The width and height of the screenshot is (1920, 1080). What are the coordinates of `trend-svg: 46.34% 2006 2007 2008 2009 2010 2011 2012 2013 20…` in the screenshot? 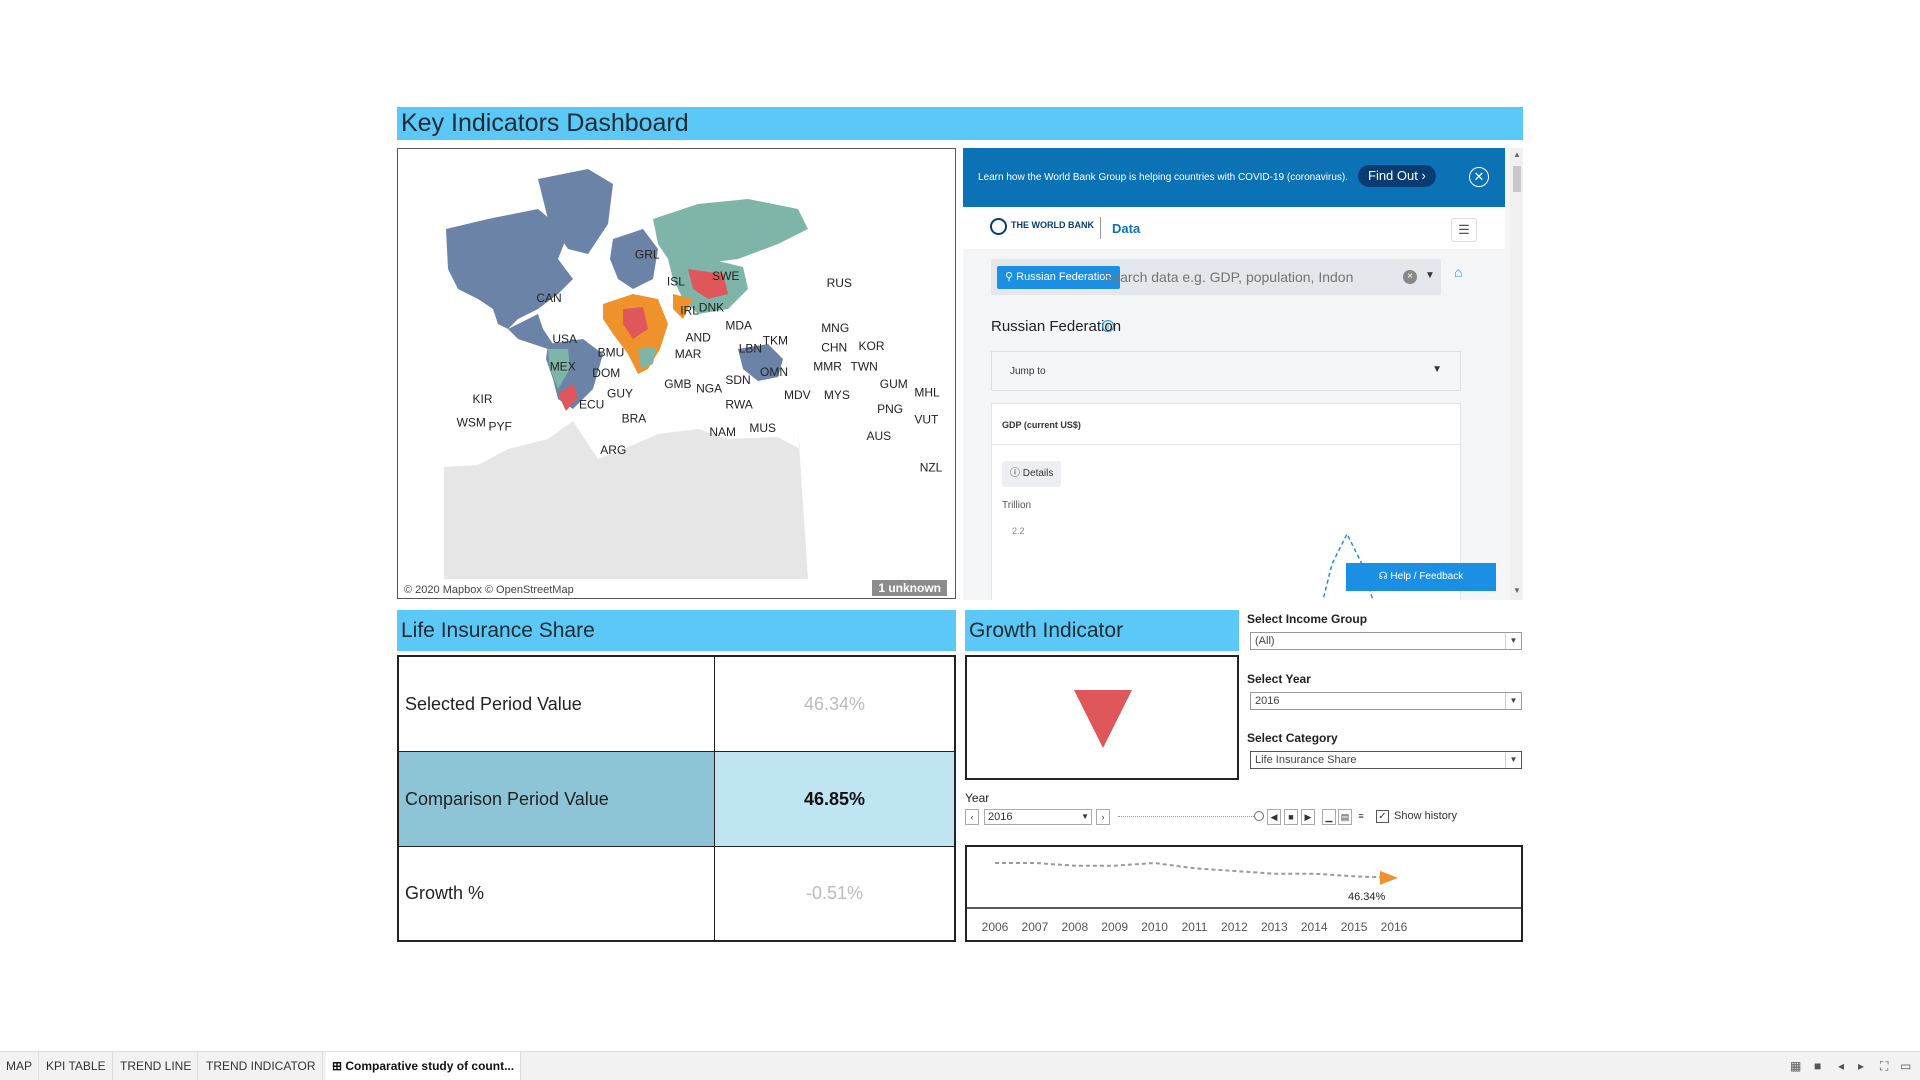 It's located at (1244, 897).